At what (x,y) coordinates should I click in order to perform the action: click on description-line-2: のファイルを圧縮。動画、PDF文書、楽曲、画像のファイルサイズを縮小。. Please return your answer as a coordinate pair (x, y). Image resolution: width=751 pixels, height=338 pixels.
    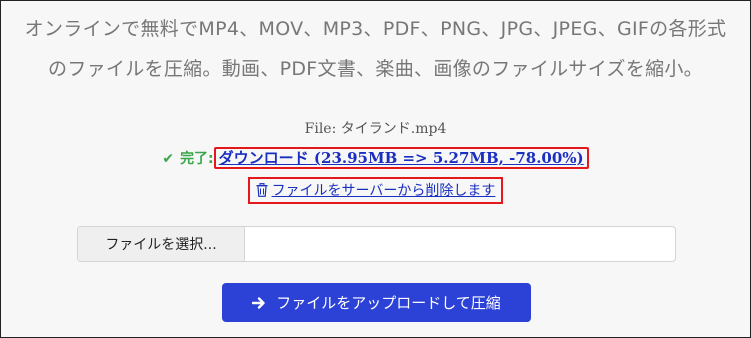
    Looking at the image, I should click on (375, 69).